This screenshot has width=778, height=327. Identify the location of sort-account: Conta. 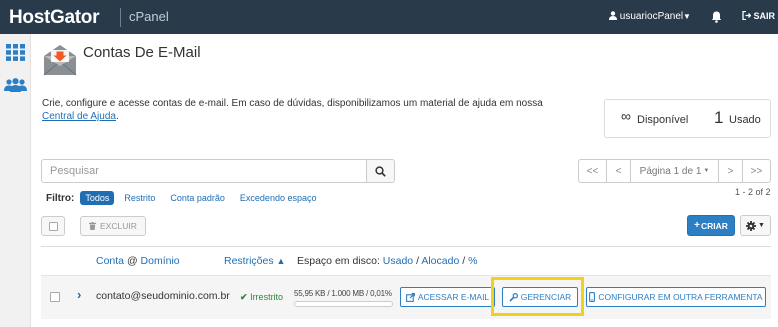
(110, 261).